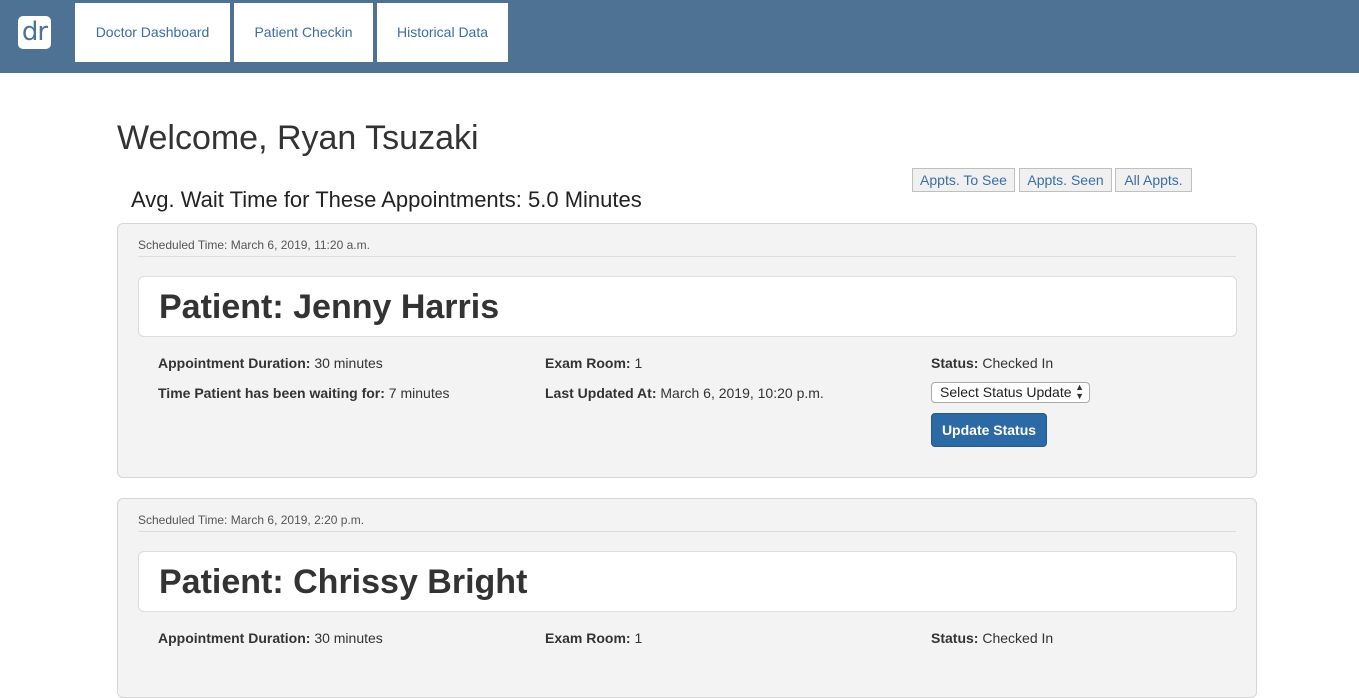 Image resolution: width=1359 pixels, height=698 pixels. What do you see at coordinates (989, 430) in the screenshot?
I see `update-status-button: Update Status` at bounding box center [989, 430].